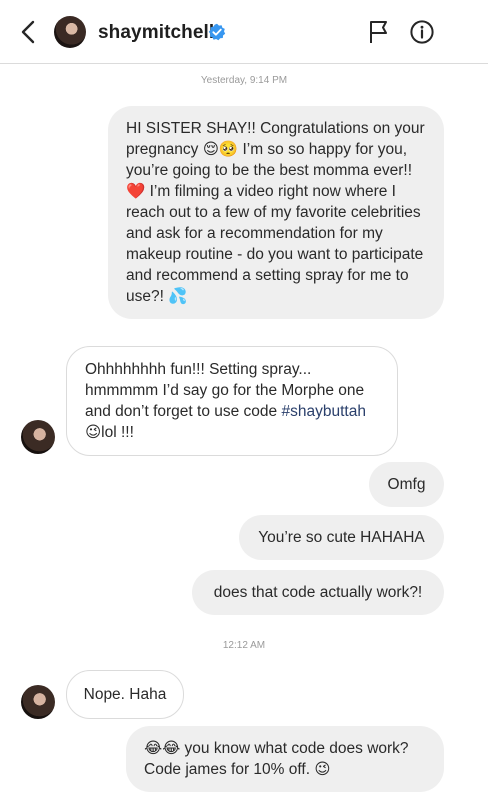 The height and width of the screenshot is (796, 488). What do you see at coordinates (217, 32) in the screenshot?
I see `verified-badge-icon` at bounding box center [217, 32].